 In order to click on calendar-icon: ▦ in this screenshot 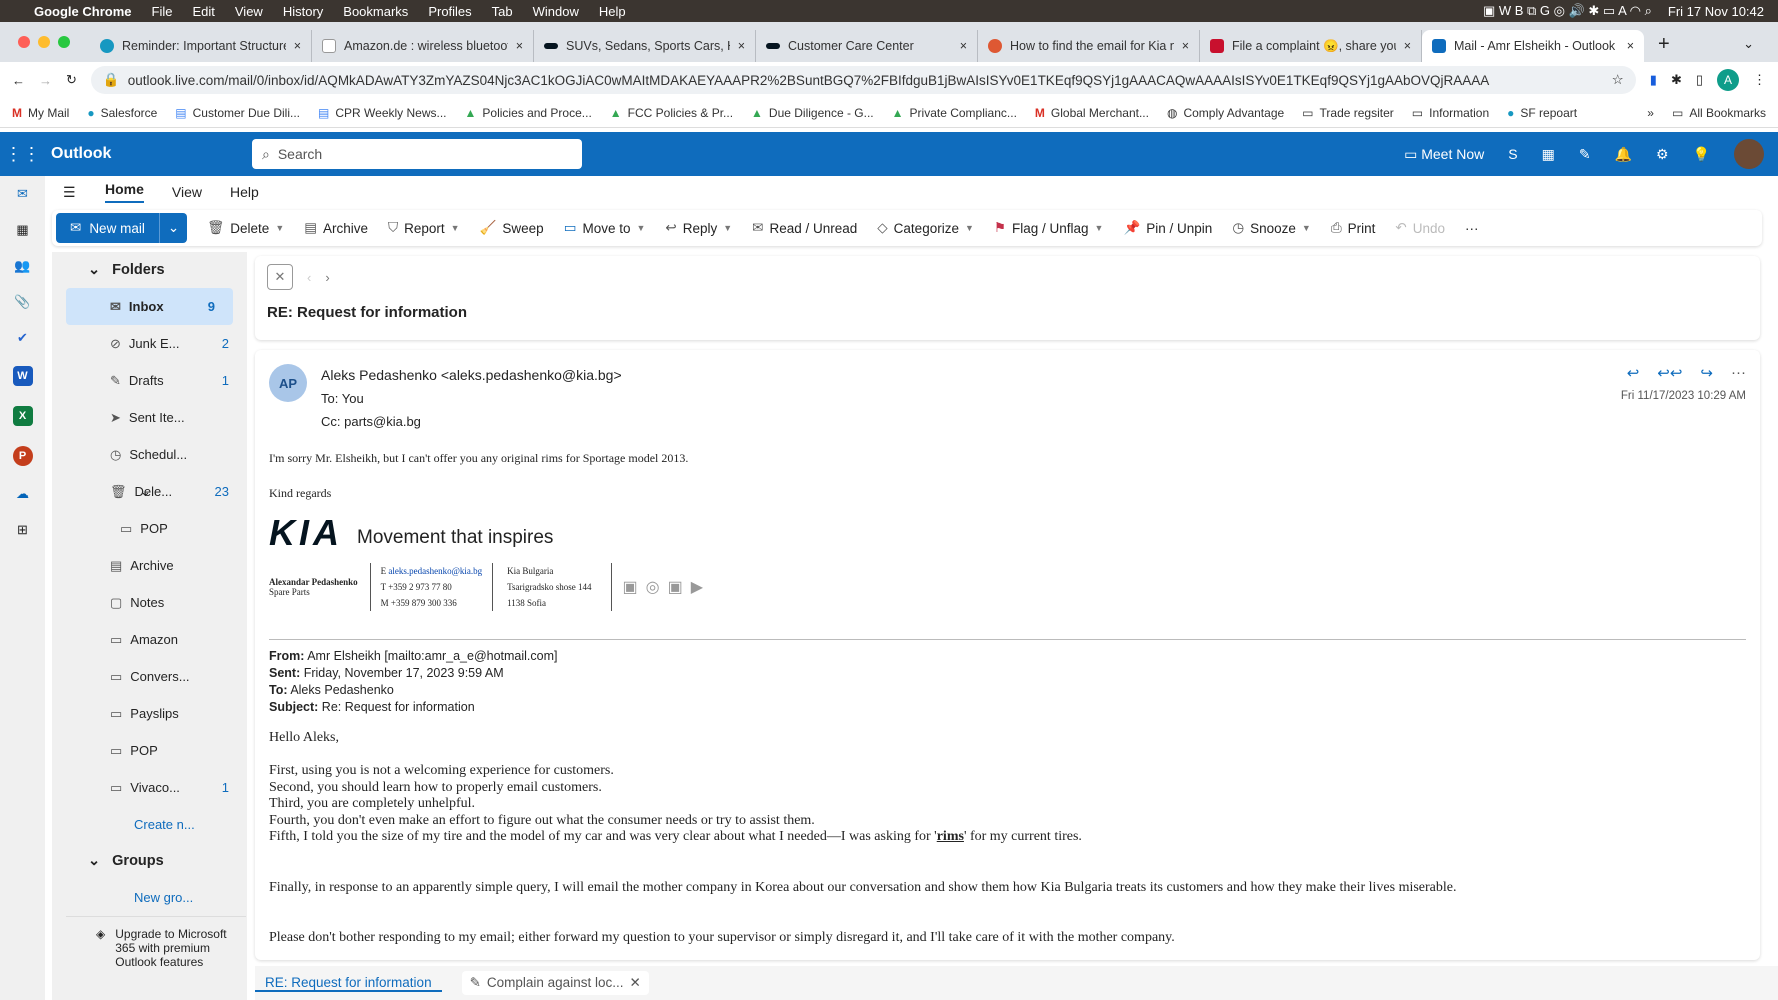, I will do `click(22, 230)`.